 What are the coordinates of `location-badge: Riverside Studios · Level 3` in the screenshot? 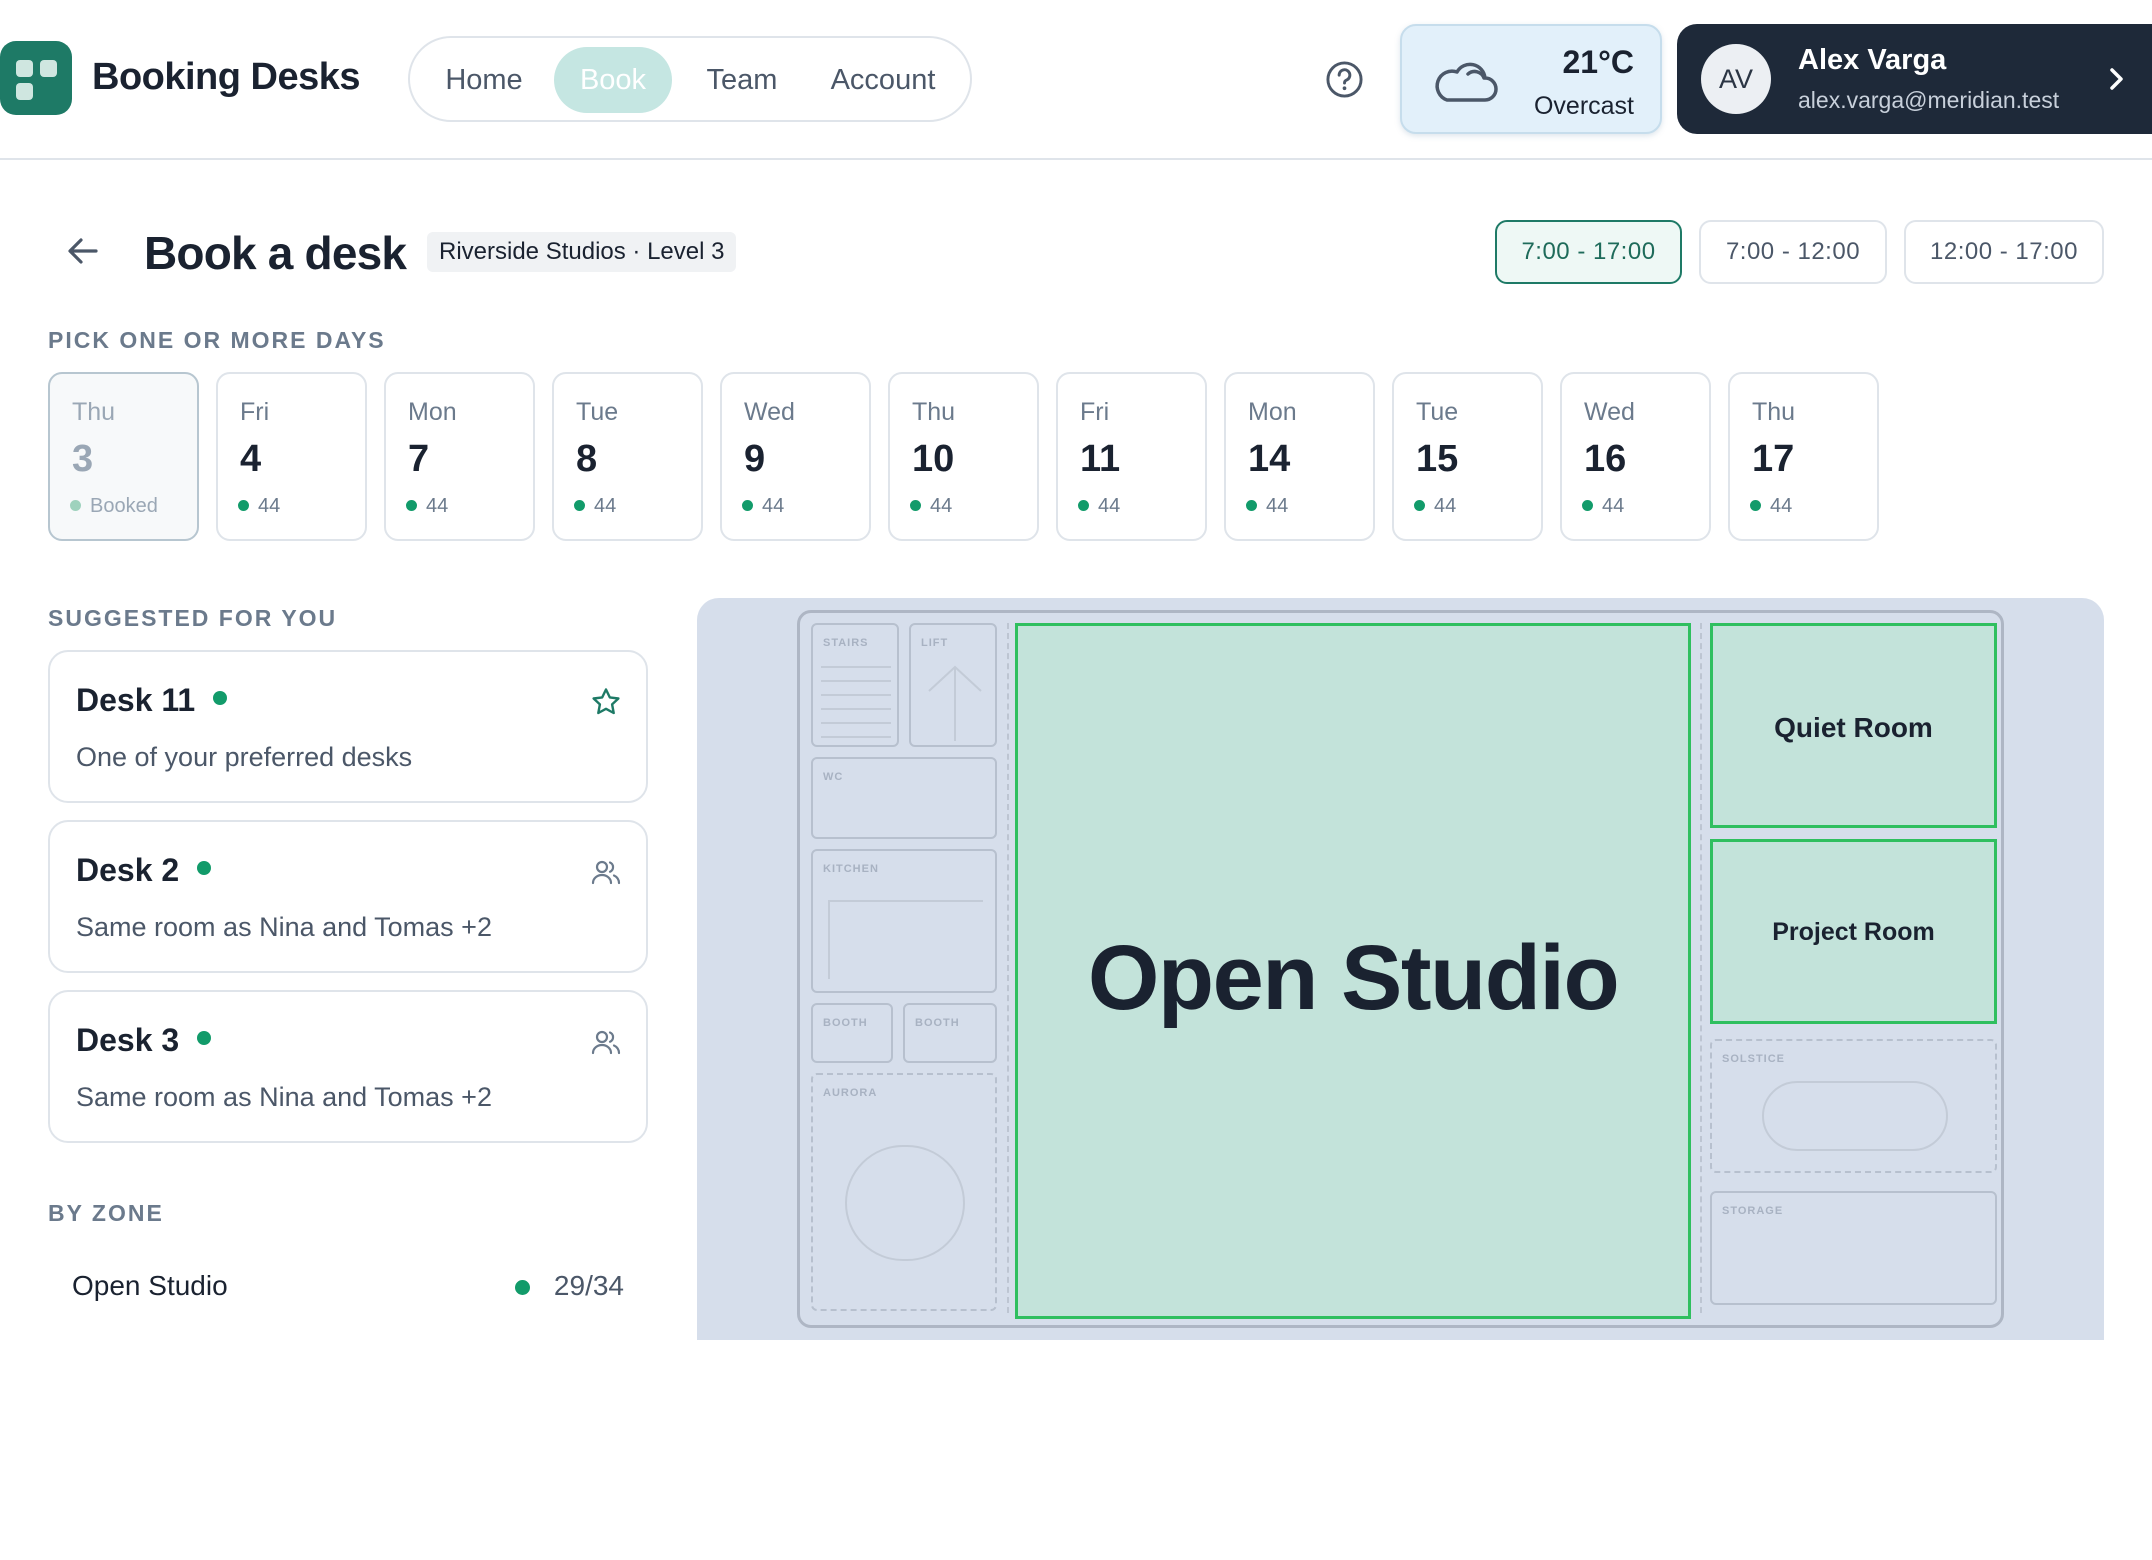 It's located at (582, 252).